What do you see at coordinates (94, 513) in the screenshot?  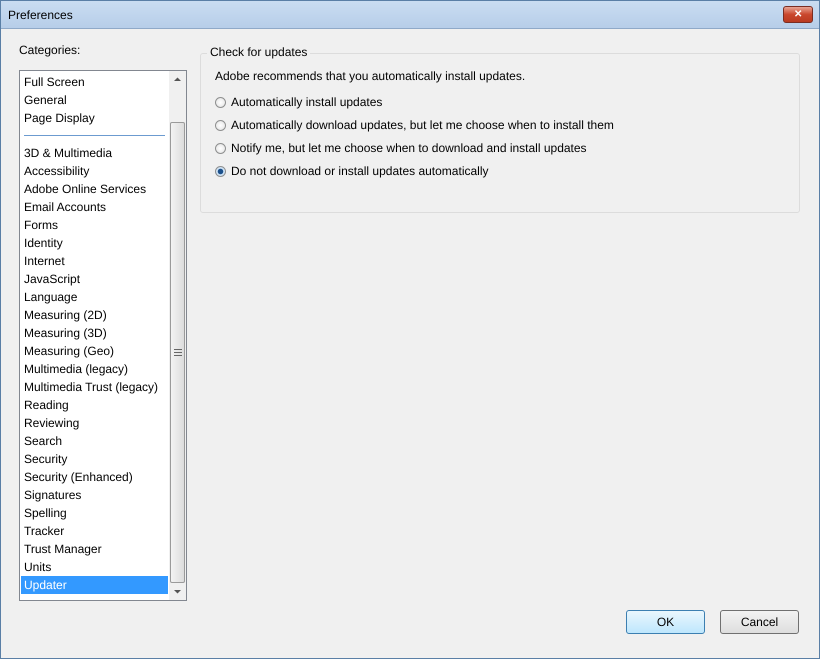 I see `list-item: Spelling` at bounding box center [94, 513].